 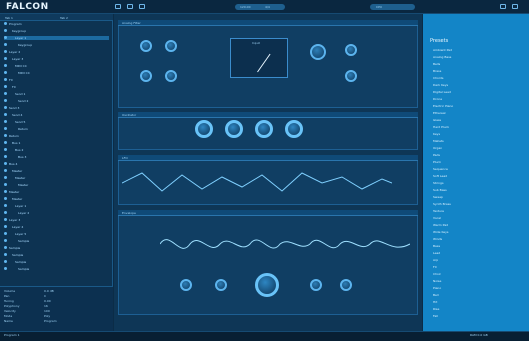 I want to click on preset-item: Mallets, so click(x=478, y=141).